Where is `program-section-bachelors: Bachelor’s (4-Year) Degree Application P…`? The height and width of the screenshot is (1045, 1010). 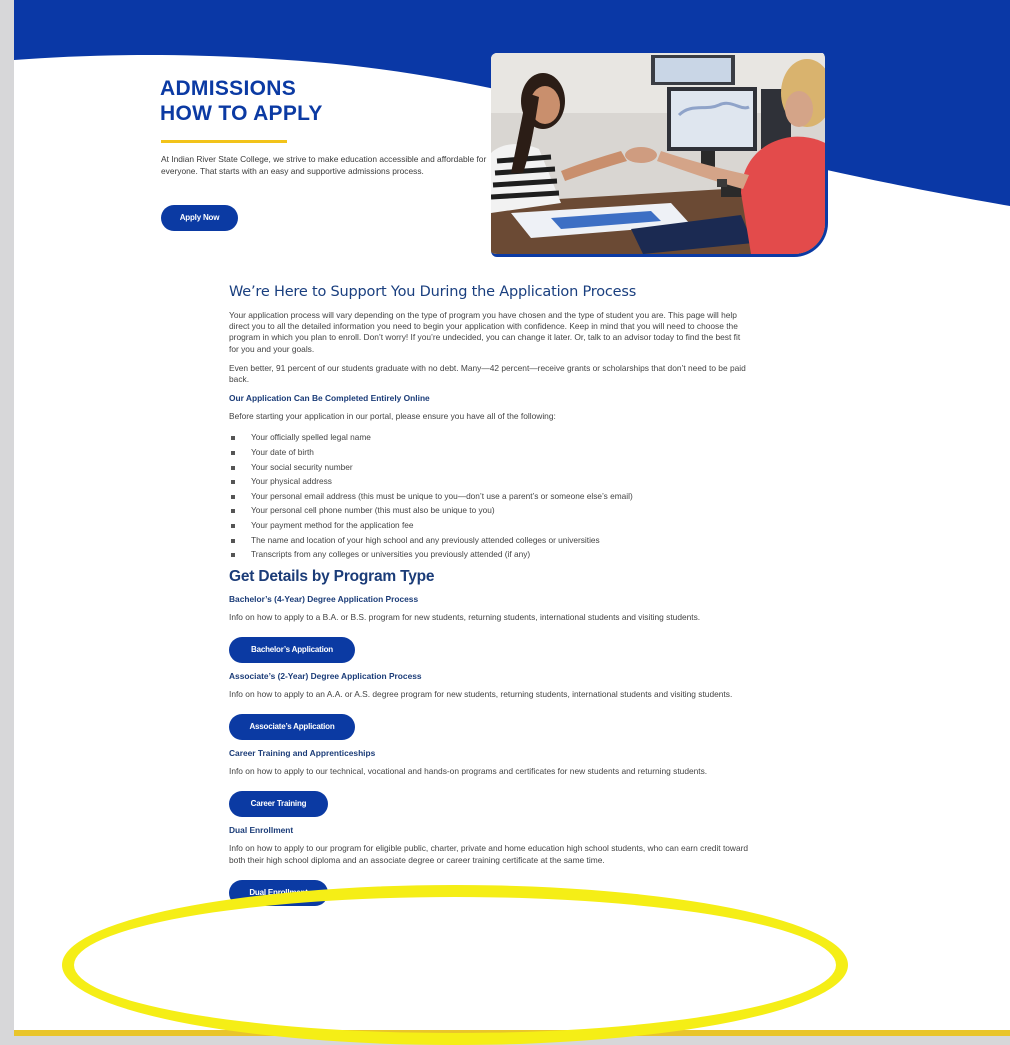
program-section-bachelors: Bachelor’s (4-Year) Degree Application P… is located at coordinates (489, 632).